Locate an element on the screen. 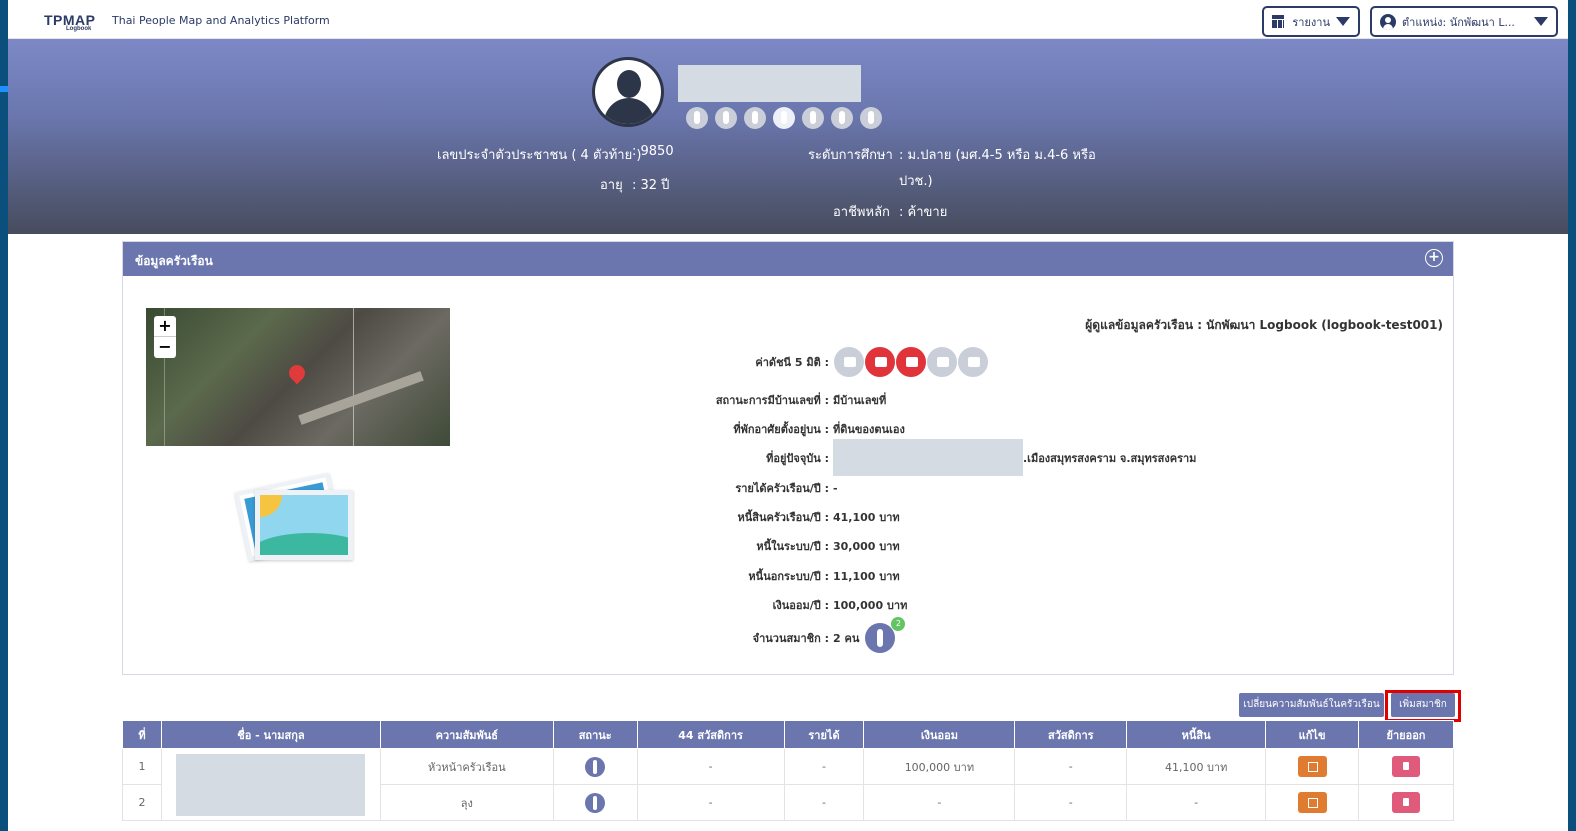 The height and width of the screenshot is (831, 1576). cell-no: 2 is located at coordinates (142, 802).